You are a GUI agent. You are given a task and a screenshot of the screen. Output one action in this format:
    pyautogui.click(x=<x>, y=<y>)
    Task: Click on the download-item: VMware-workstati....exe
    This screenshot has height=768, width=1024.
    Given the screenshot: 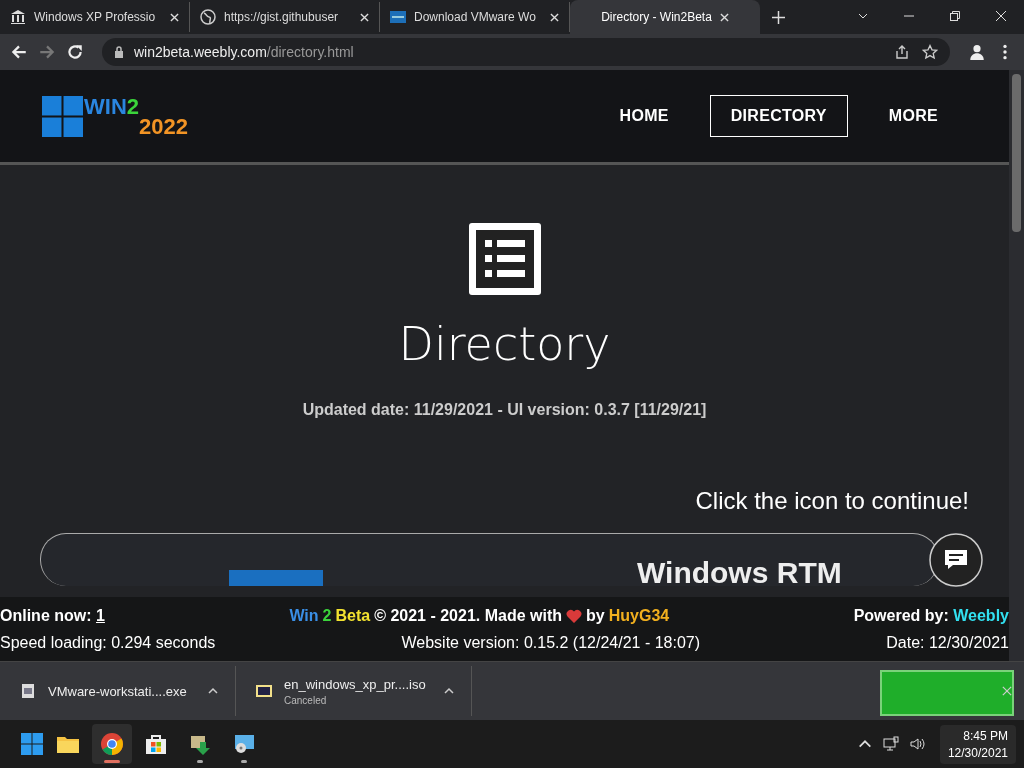 What is the action you would take?
    pyautogui.click(x=118, y=691)
    